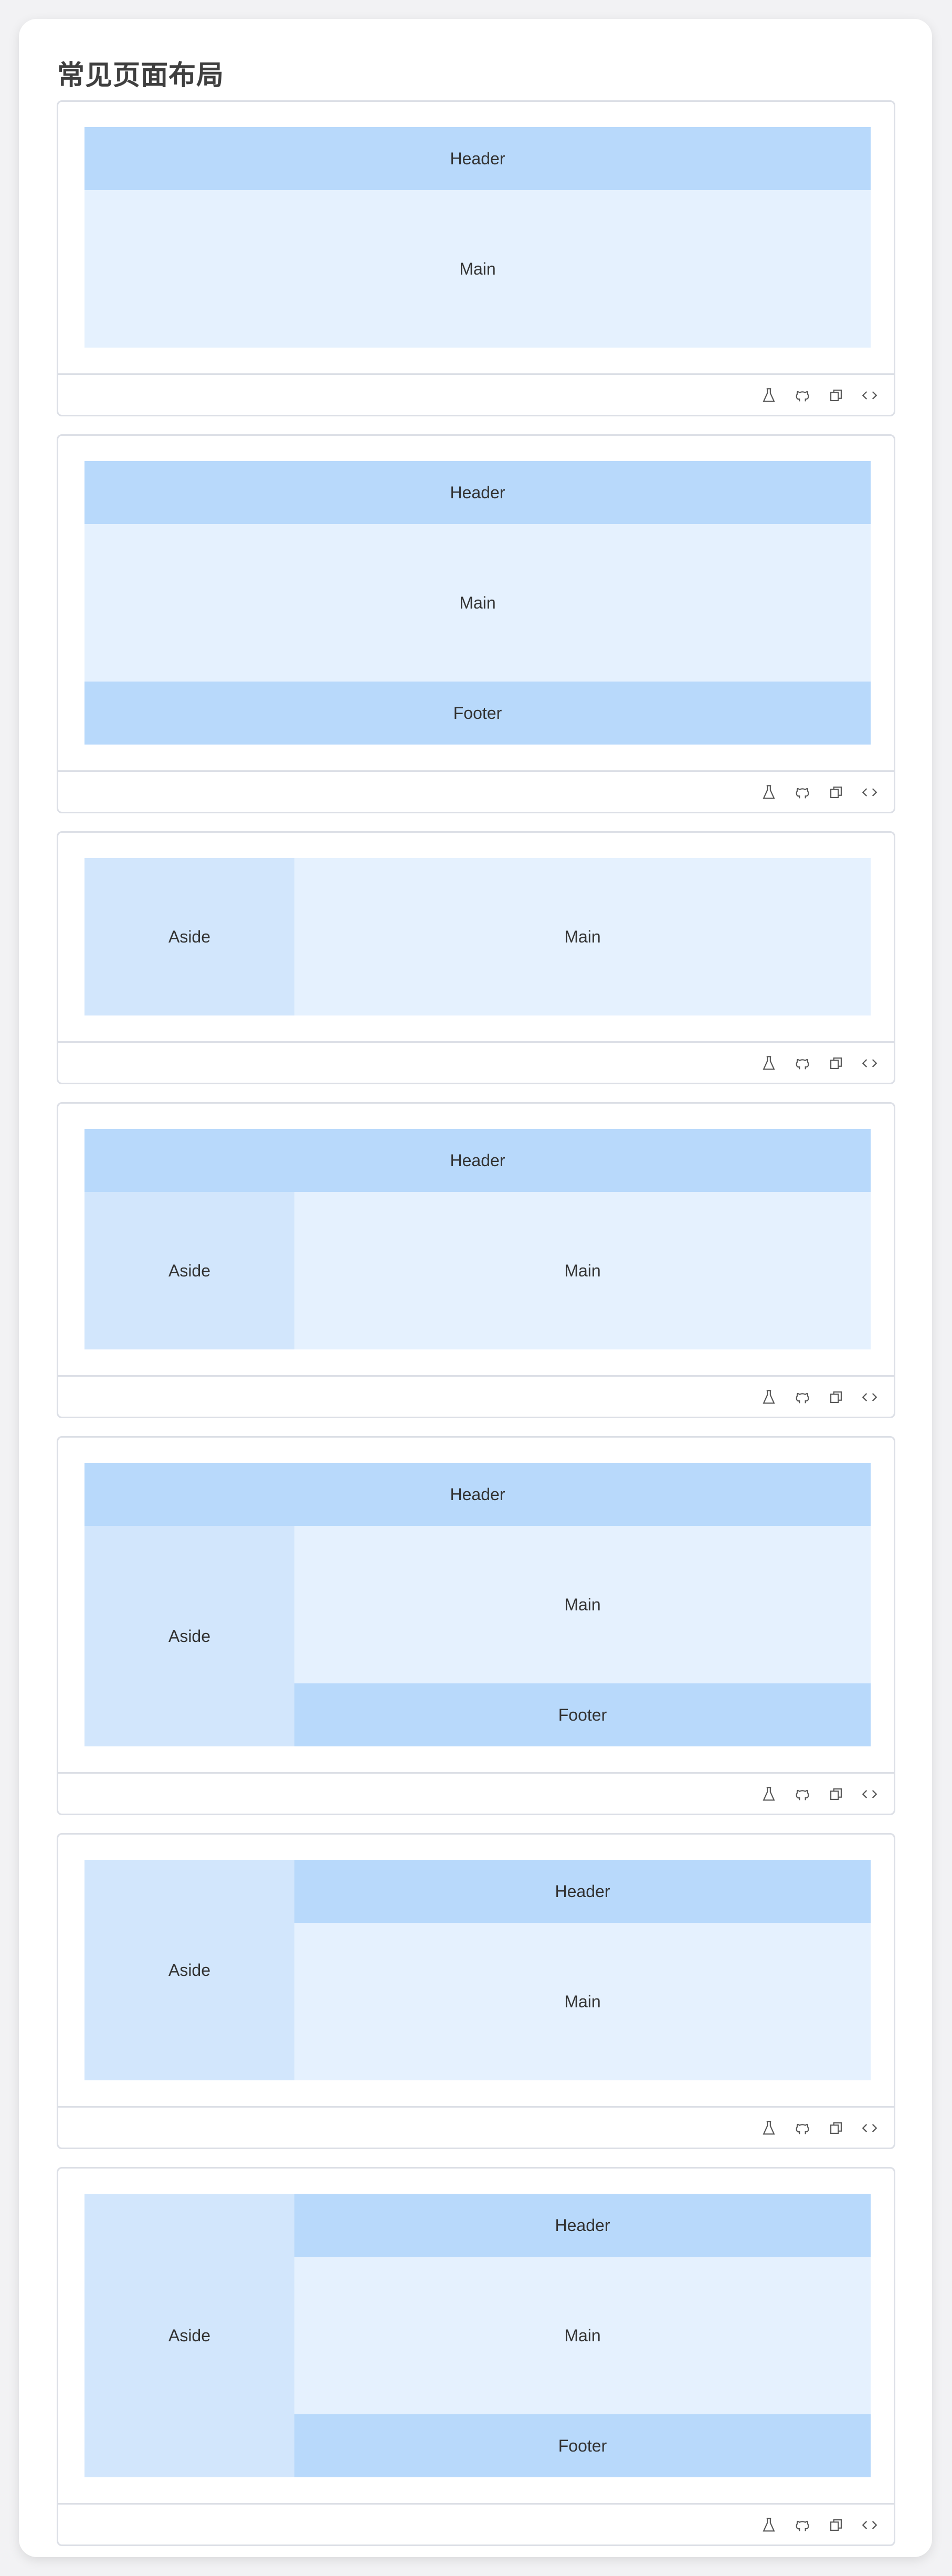 The image size is (952, 2576). I want to click on demo-preview: Aside Header Main Footer, so click(477, 2336).